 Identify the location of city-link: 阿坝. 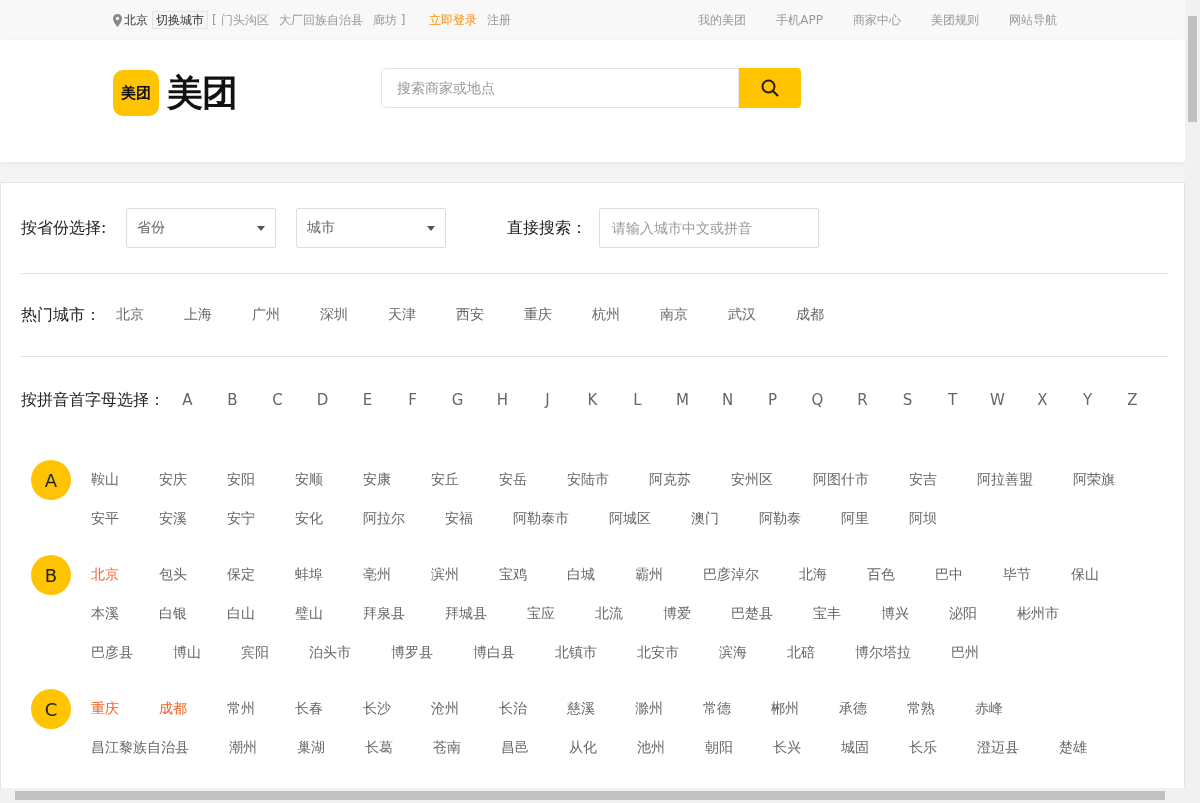
(923, 518).